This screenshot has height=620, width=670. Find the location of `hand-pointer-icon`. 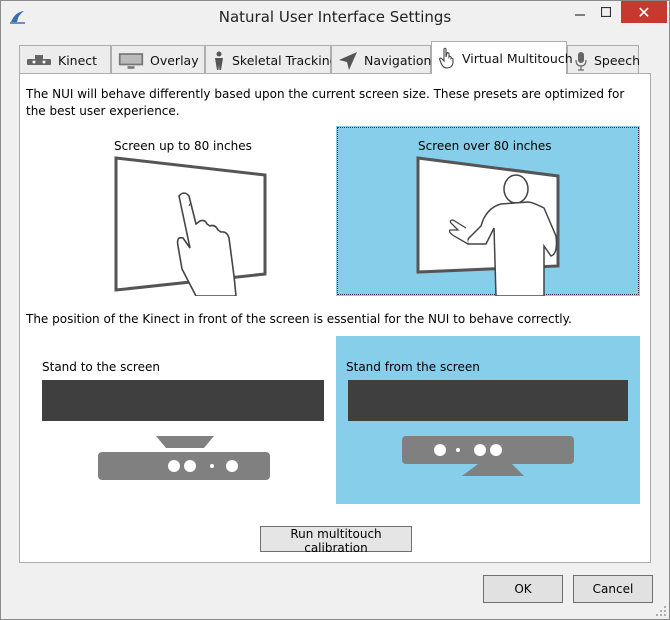

hand-pointer-icon is located at coordinates (447, 58).